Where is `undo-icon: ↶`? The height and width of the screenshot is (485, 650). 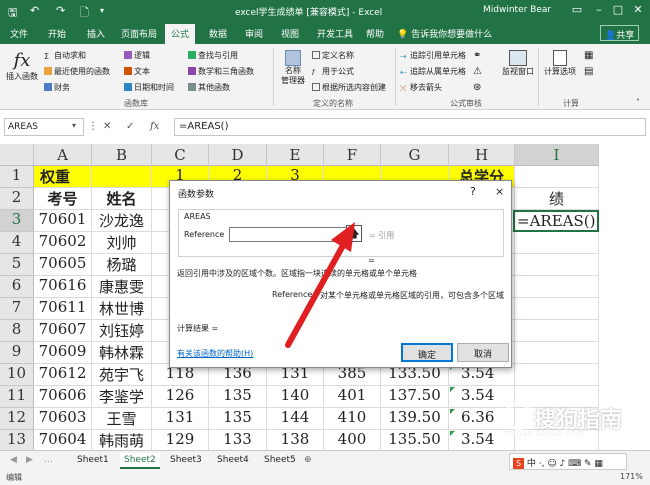
undo-icon: ↶ is located at coordinates (34, 10).